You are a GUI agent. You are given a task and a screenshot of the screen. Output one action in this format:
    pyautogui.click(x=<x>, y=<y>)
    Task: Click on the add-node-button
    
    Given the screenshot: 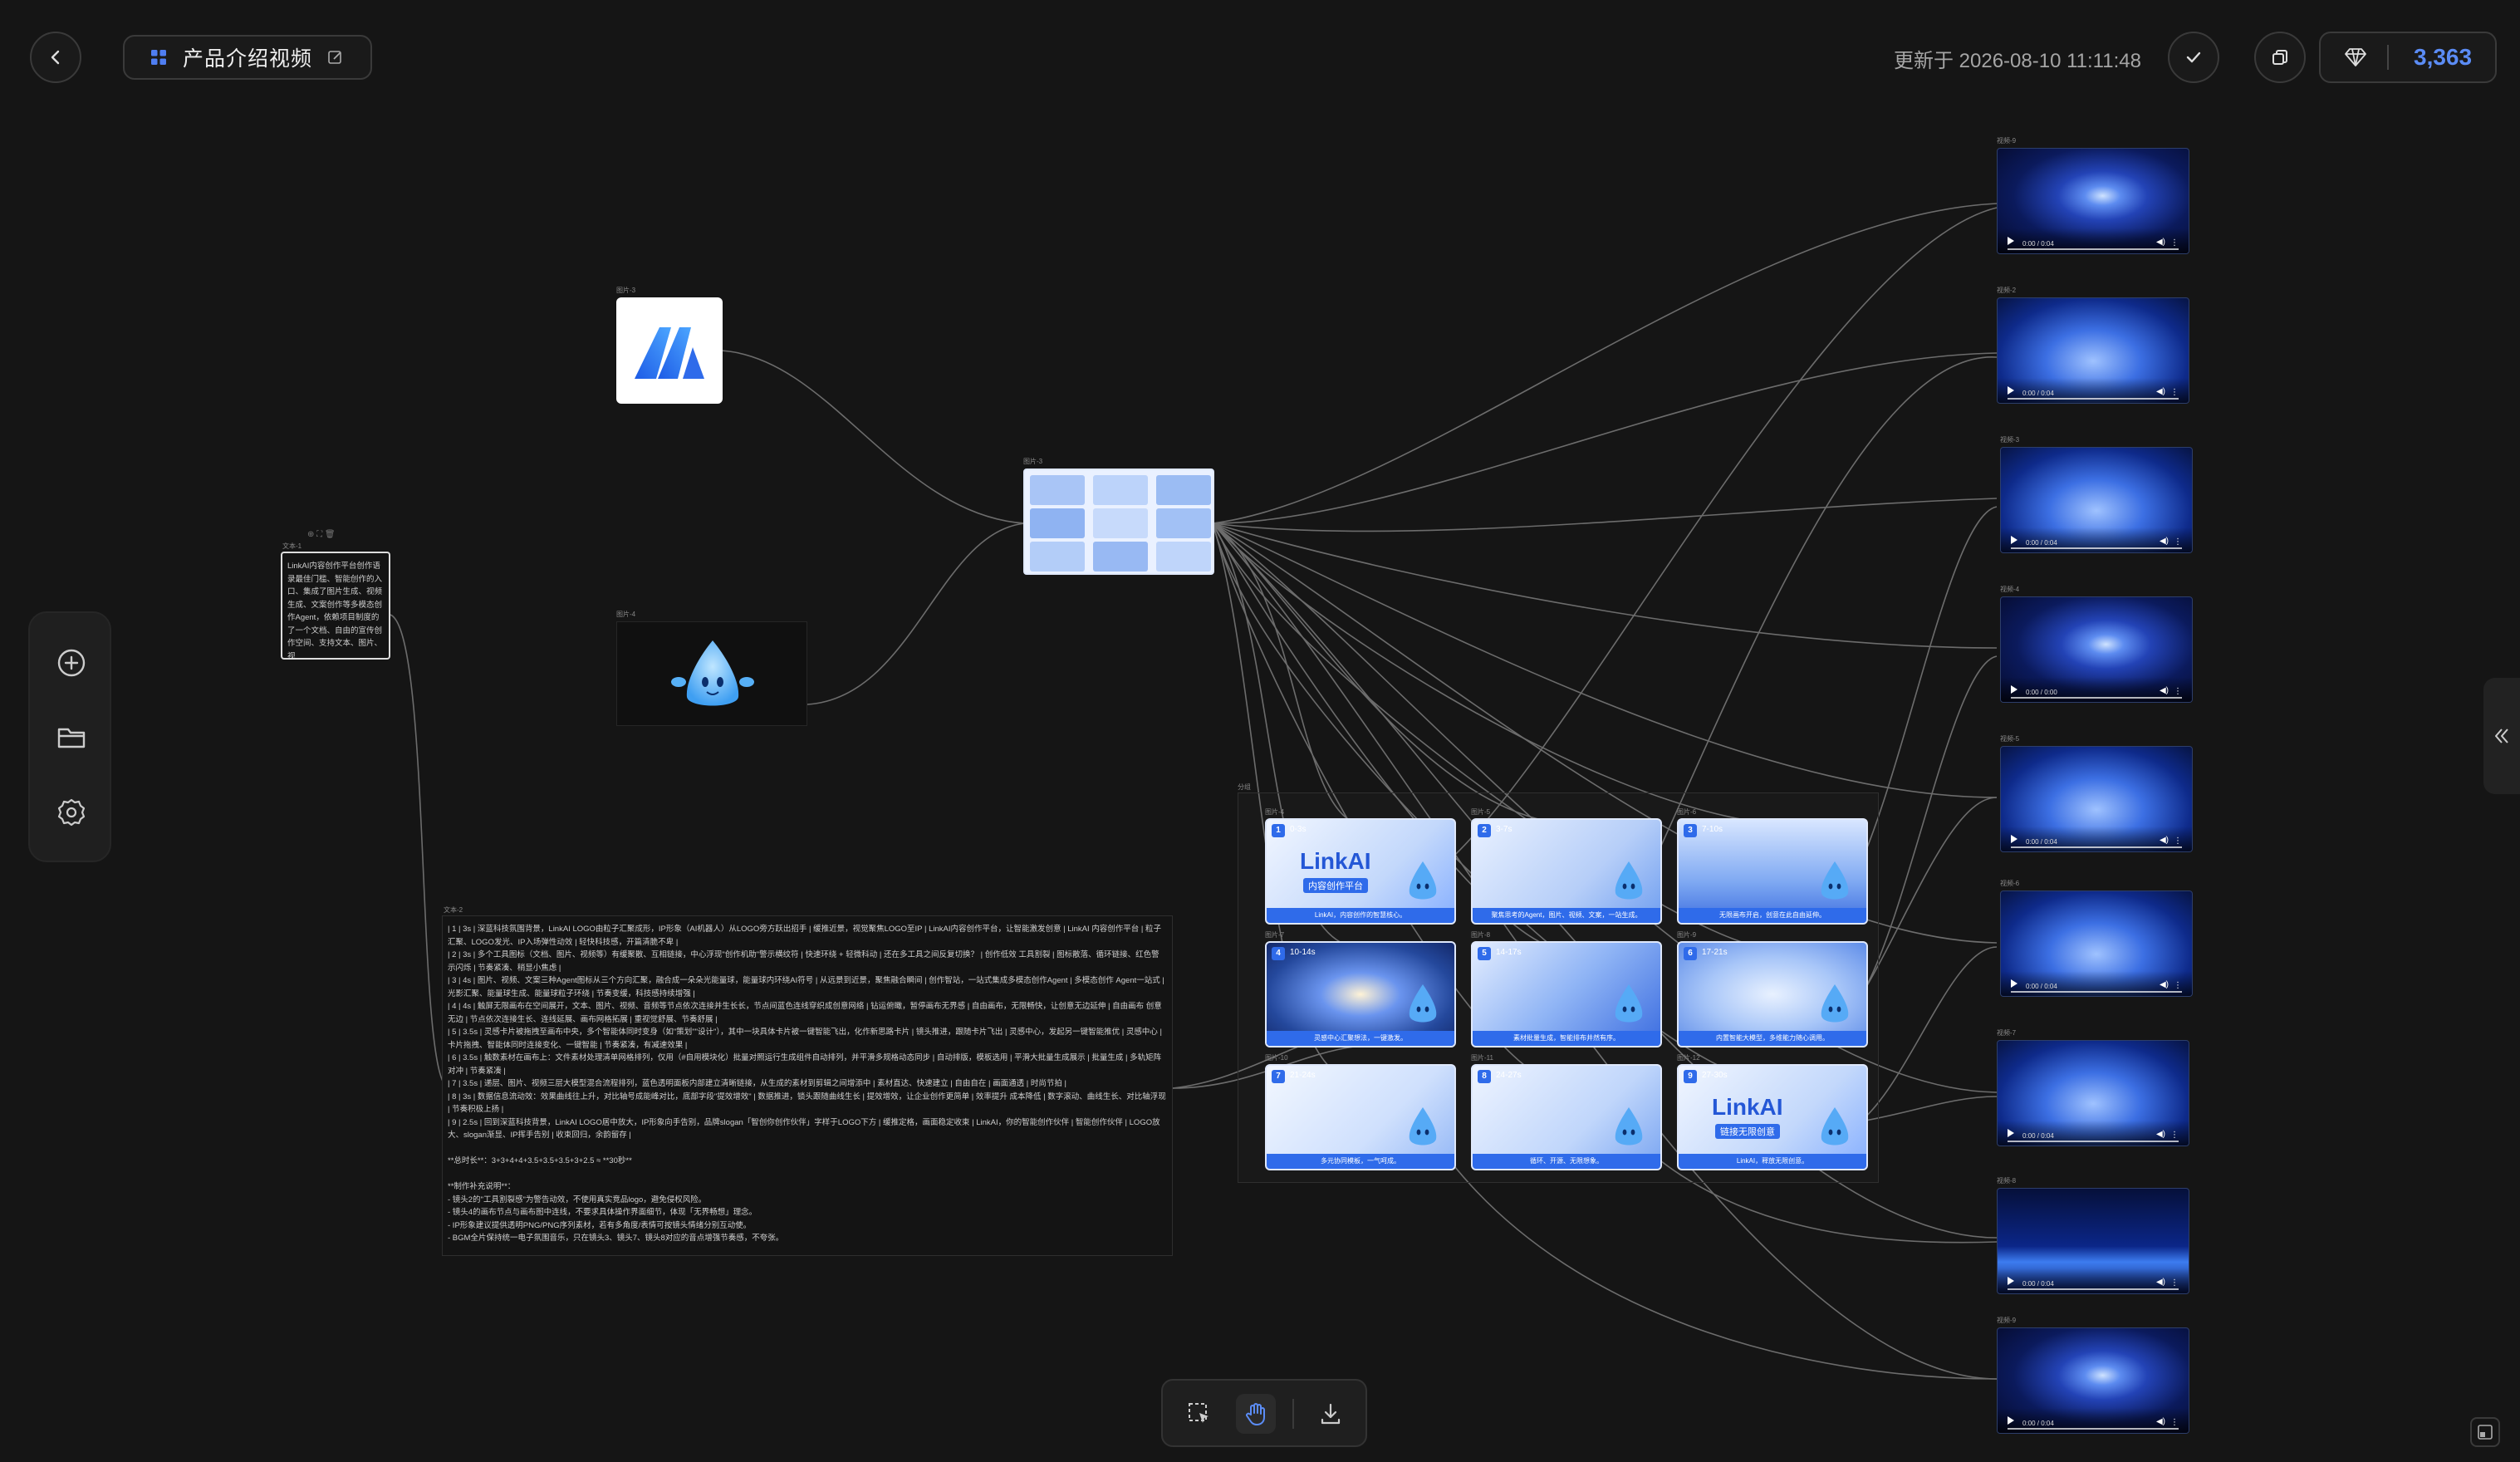 What is the action you would take?
    pyautogui.click(x=71, y=663)
    